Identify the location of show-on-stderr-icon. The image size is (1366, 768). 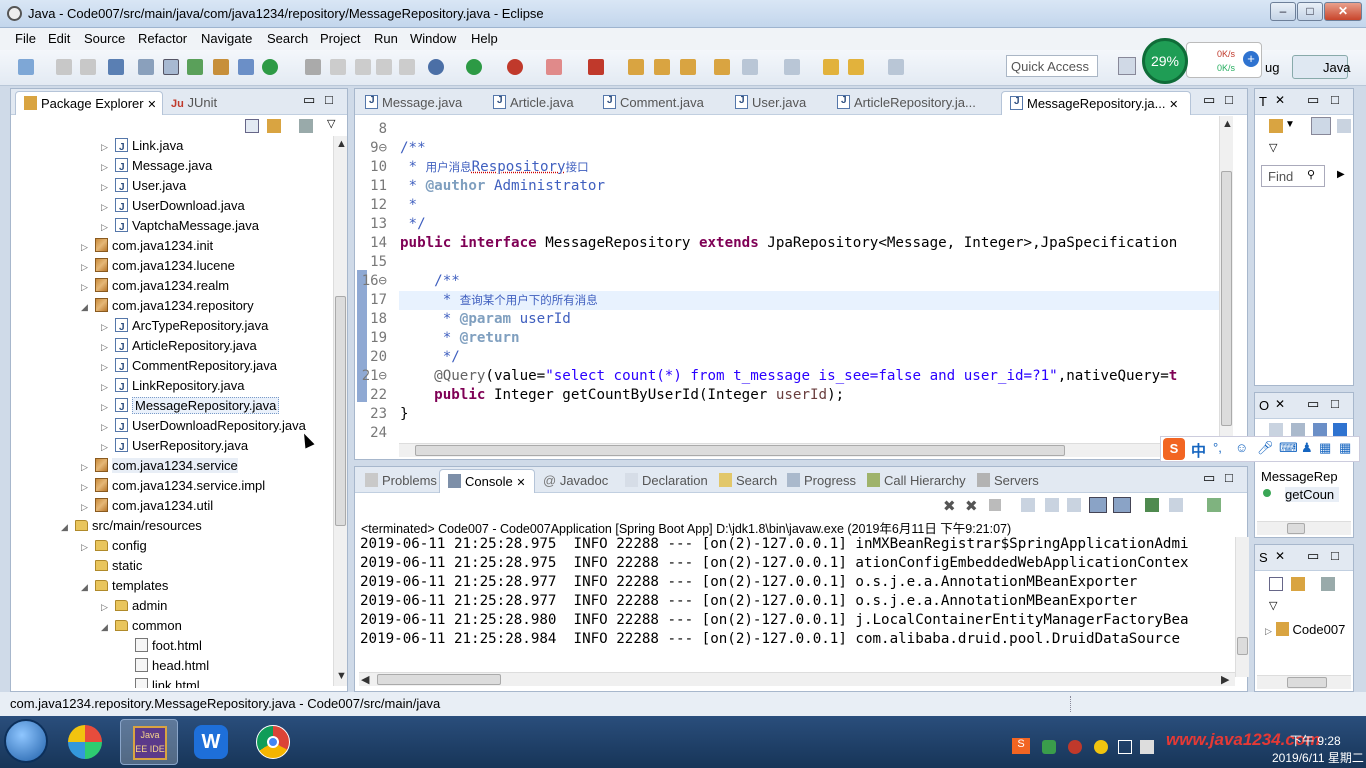
(1122, 505).